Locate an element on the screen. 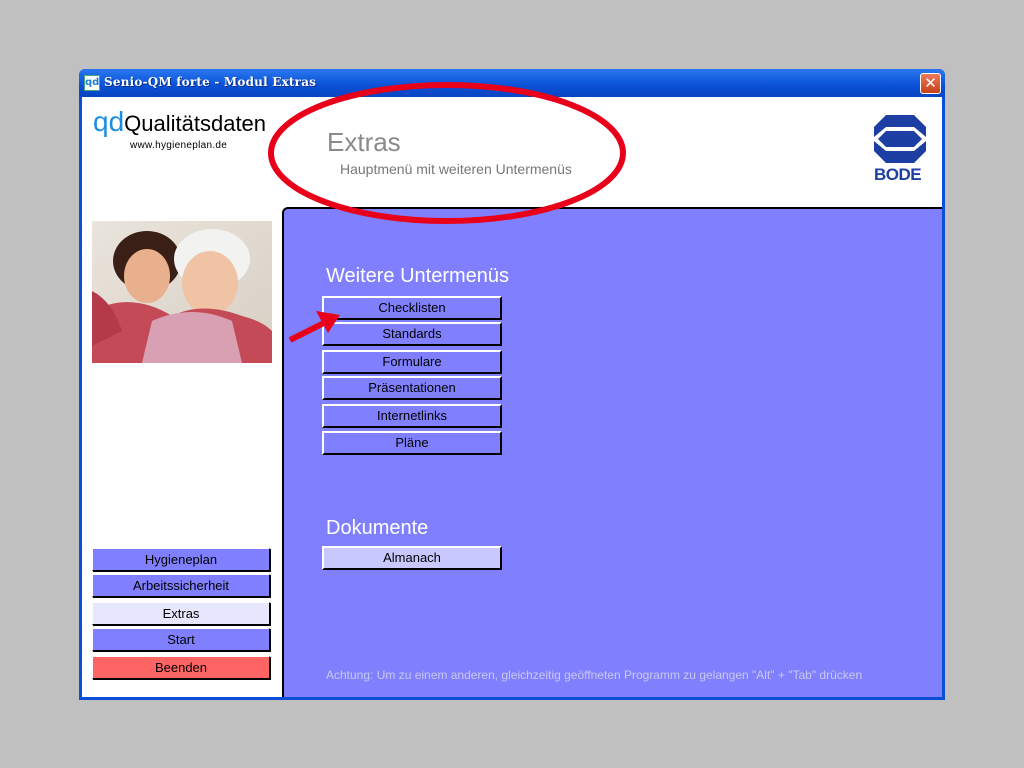 The image size is (1024, 768). arbeitssicherheit-button: Arbeitssicherheit is located at coordinates (181, 585).